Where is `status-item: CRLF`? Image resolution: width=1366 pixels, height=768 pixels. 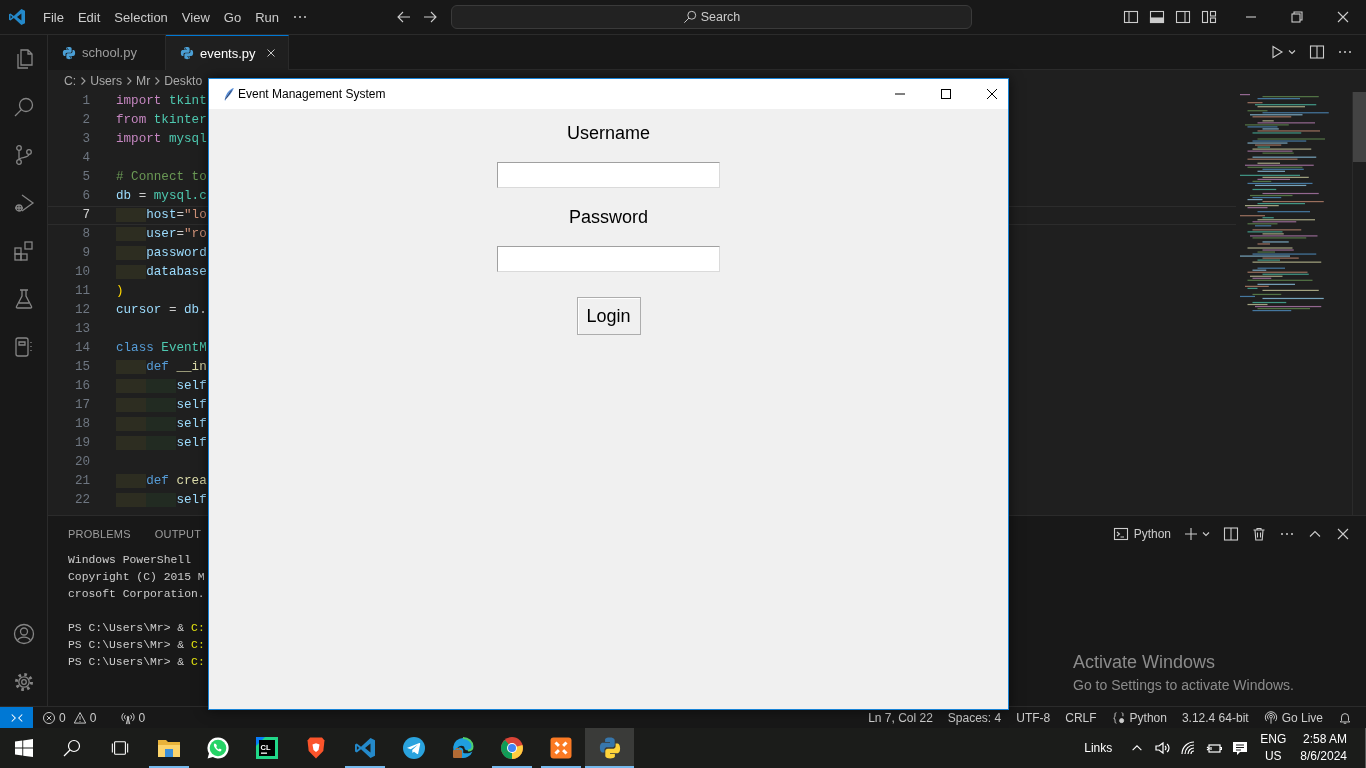
status-item: CRLF is located at coordinates (1081, 717).